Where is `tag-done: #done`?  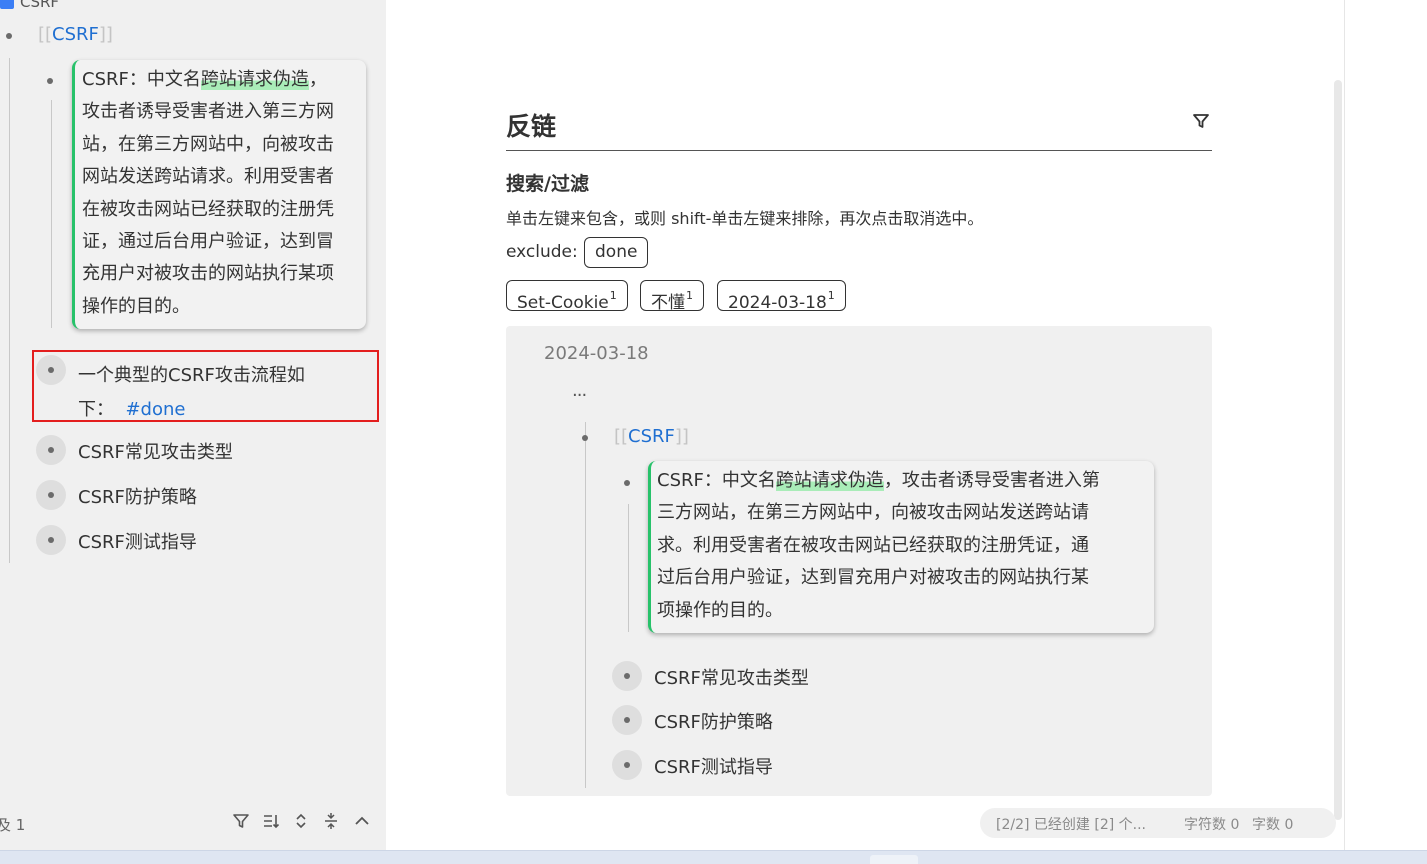 tag-done: #done is located at coordinates (155, 409).